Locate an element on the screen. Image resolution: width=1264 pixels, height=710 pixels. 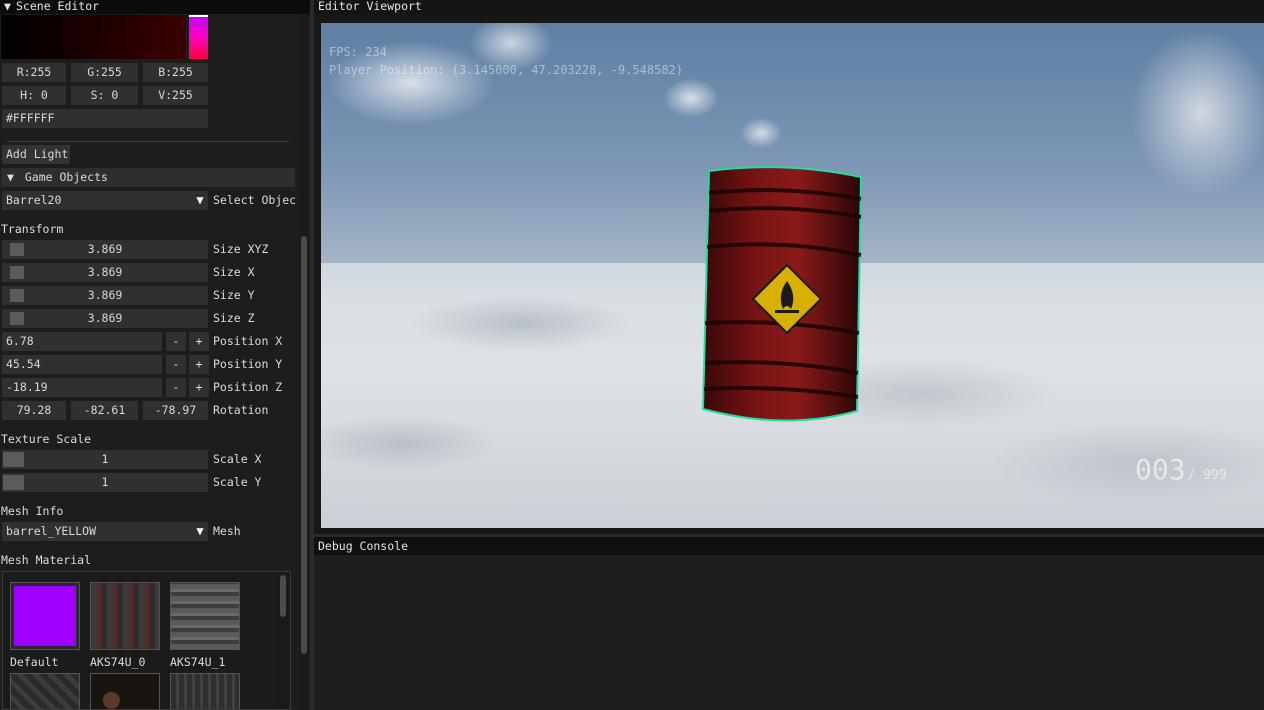
size-xyz-value: 3.869 is located at coordinates (105, 249).